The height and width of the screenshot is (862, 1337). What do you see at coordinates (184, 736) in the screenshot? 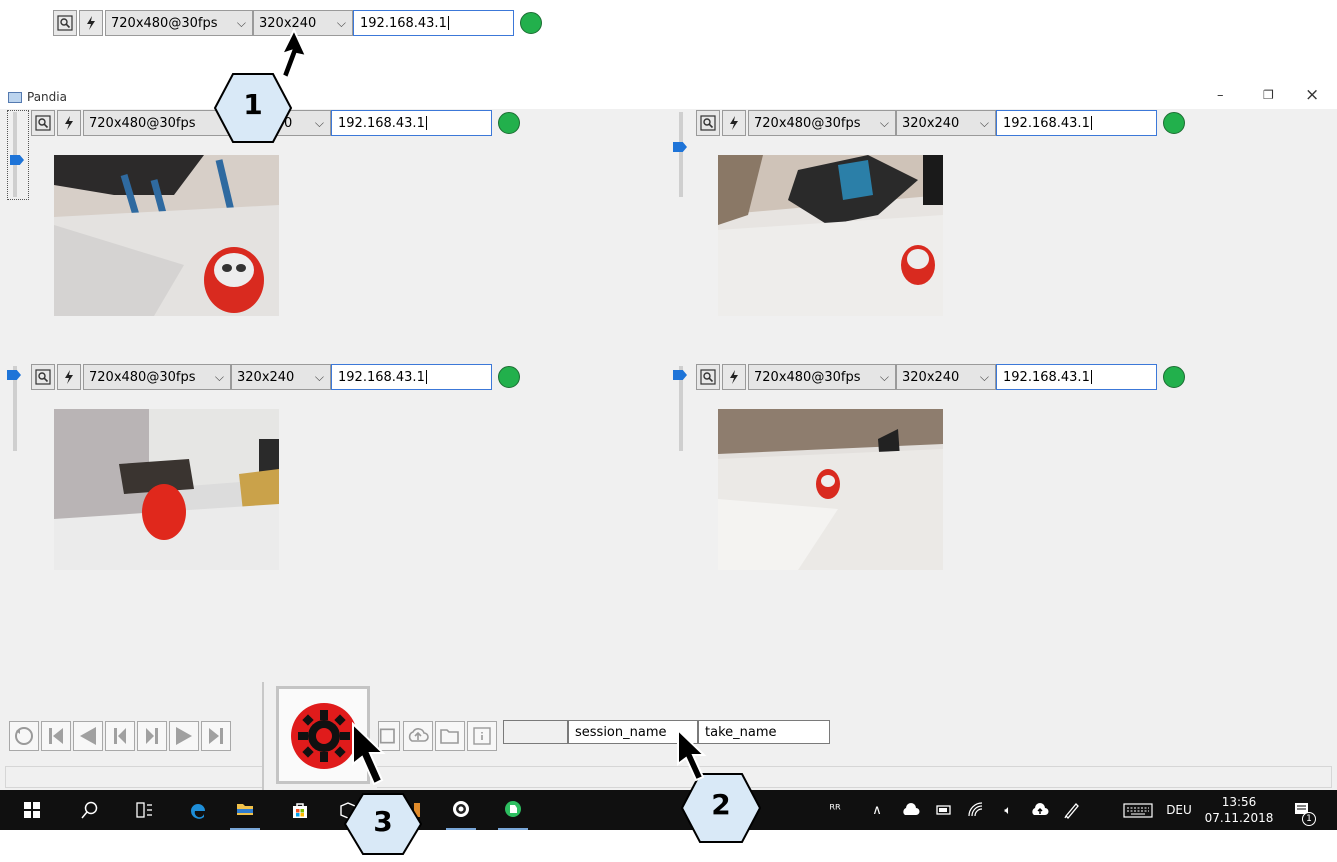
I see `play-button` at bounding box center [184, 736].